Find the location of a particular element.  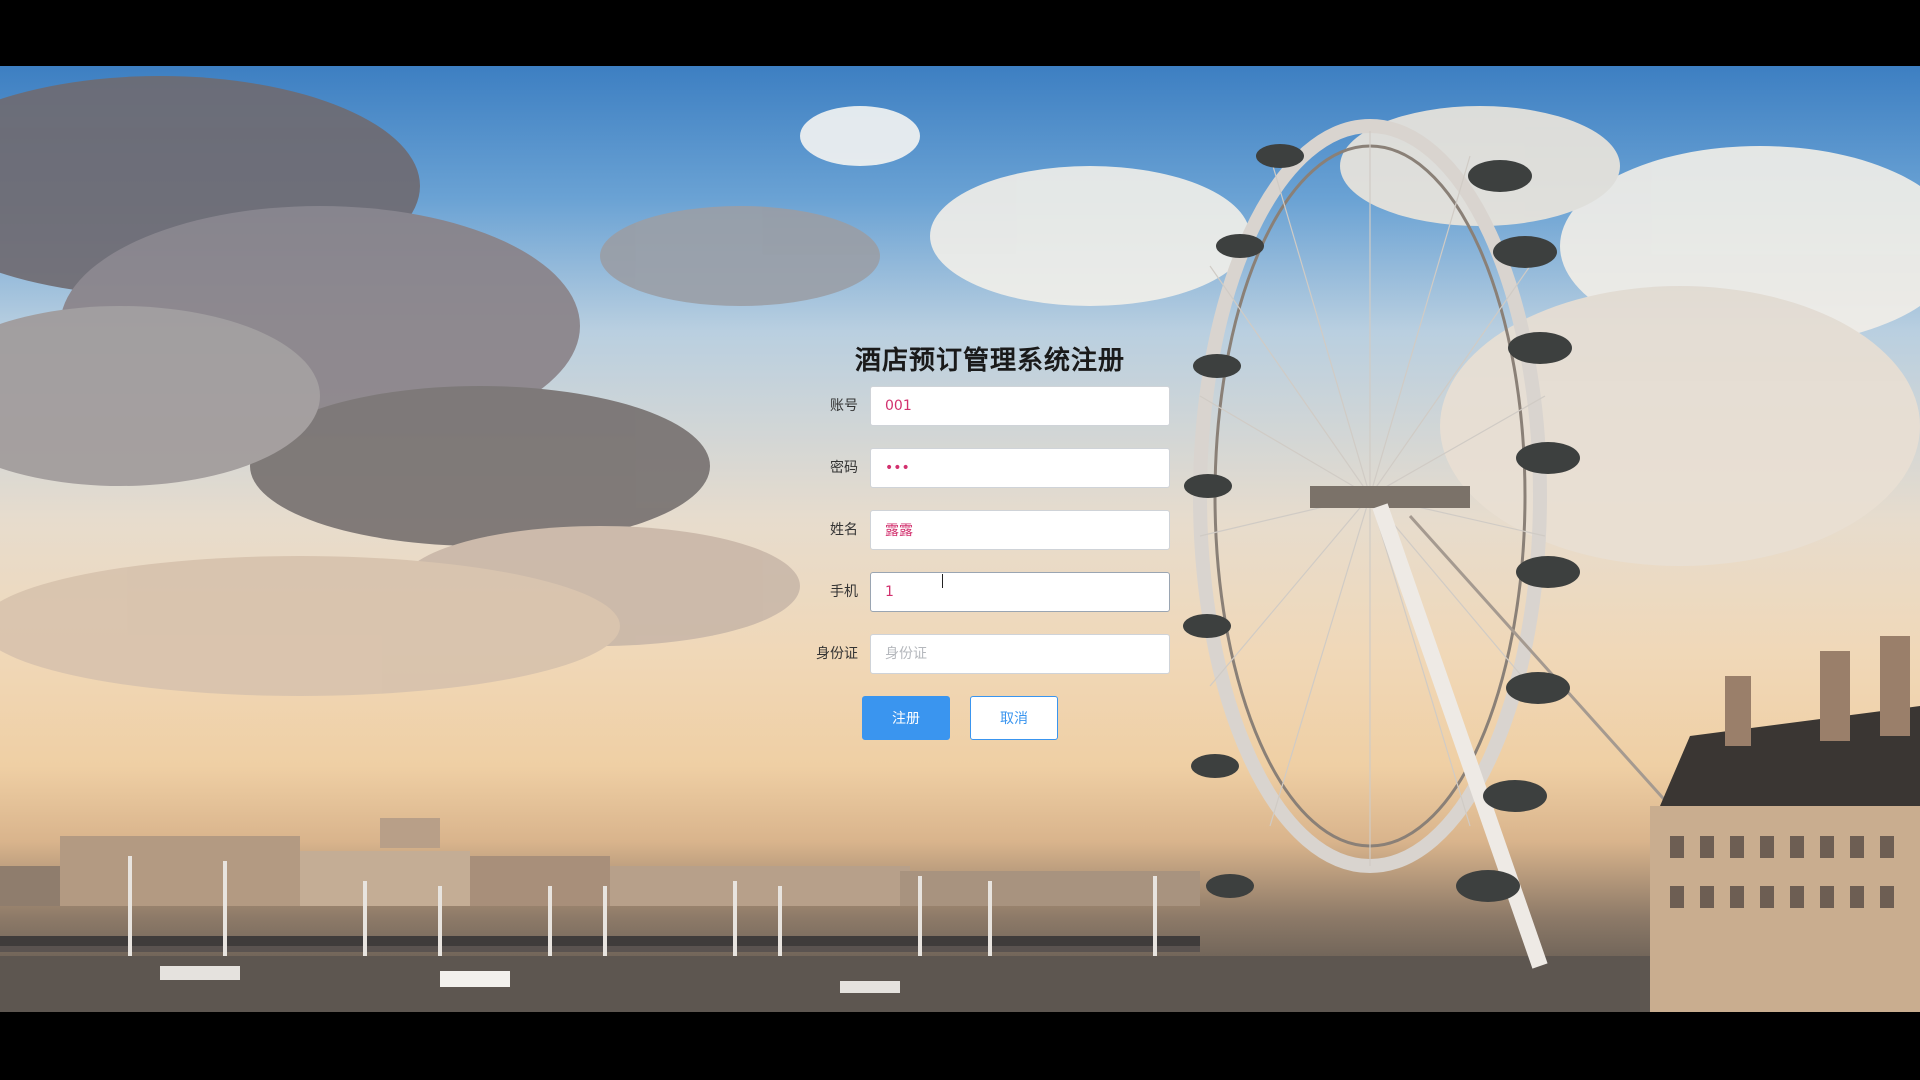

account-row: 账号 is located at coordinates (990, 406).